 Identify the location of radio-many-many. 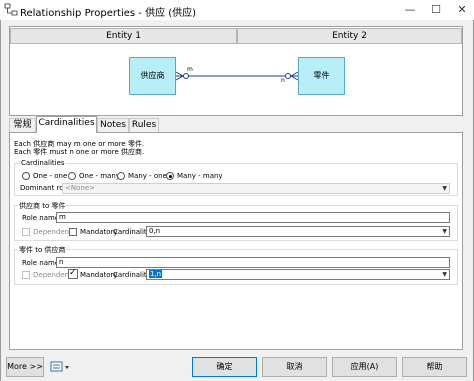
(170, 176).